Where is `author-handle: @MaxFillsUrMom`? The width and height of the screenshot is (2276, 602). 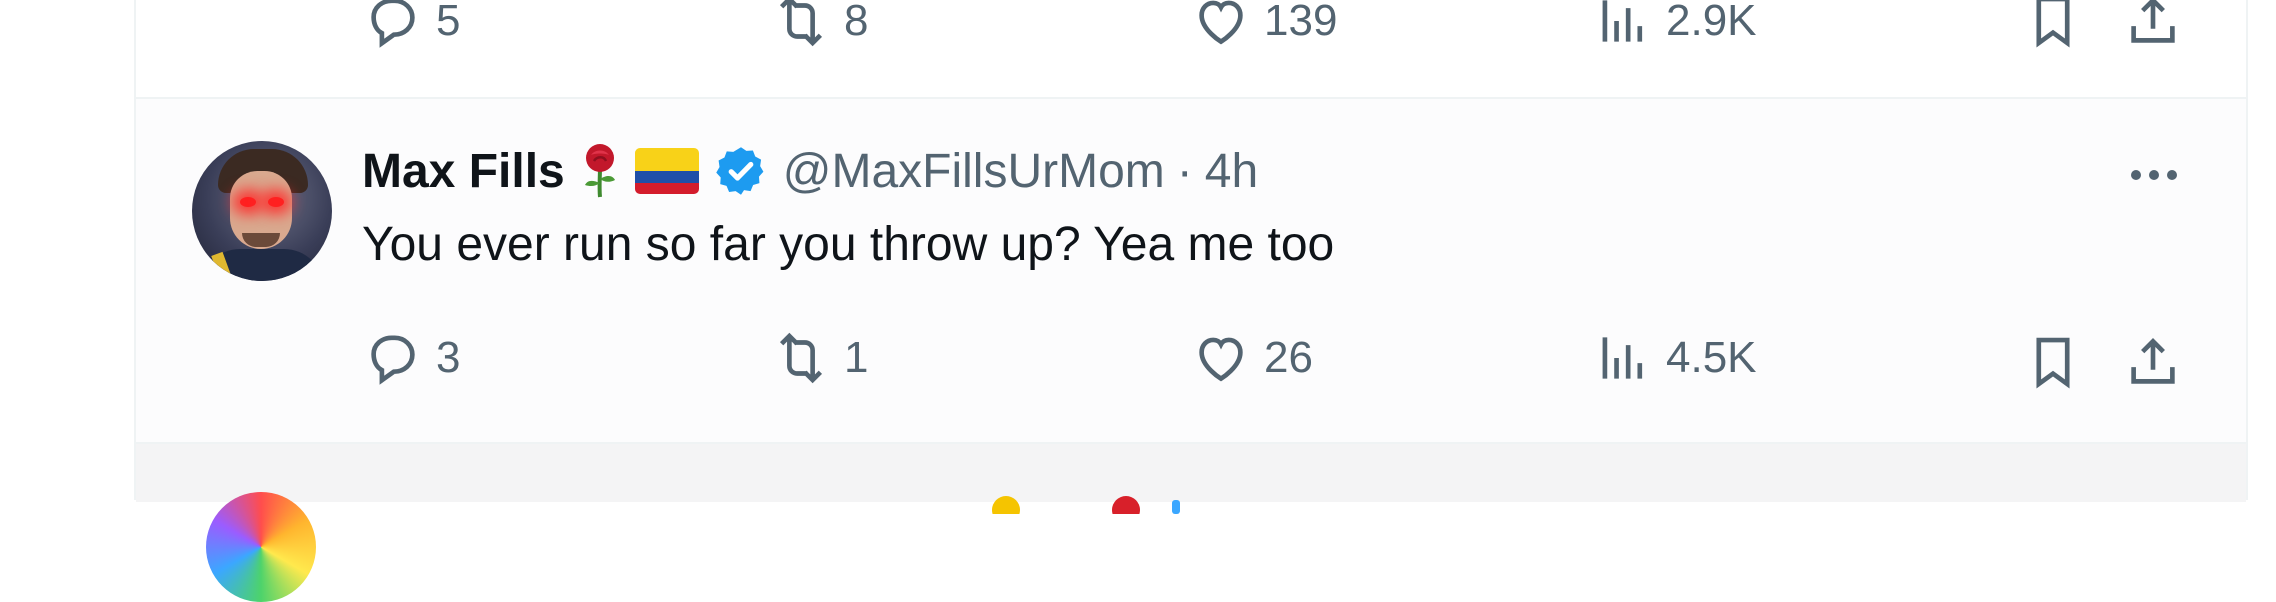
author-handle: @MaxFillsUrMom is located at coordinates (974, 171).